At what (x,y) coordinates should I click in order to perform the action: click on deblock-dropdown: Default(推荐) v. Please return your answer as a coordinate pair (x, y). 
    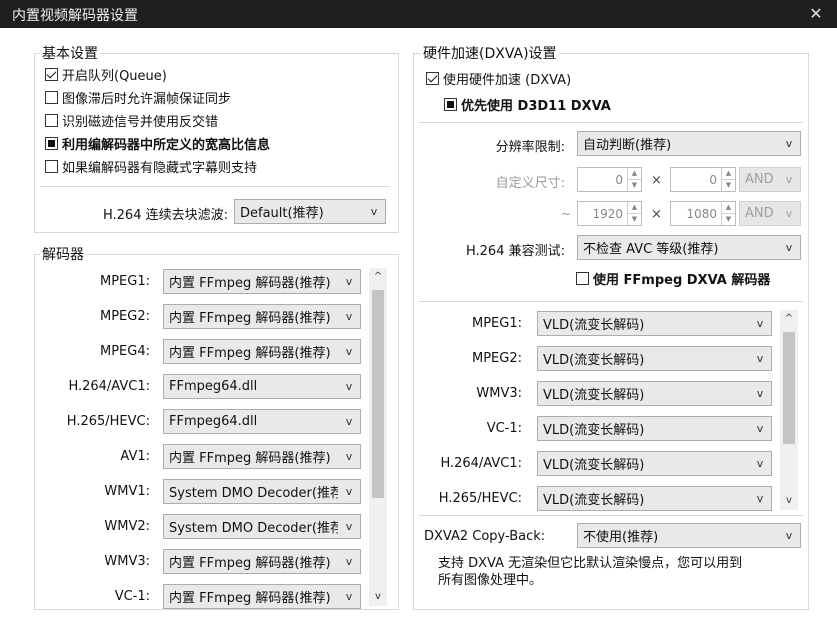
    Looking at the image, I should click on (310, 211).